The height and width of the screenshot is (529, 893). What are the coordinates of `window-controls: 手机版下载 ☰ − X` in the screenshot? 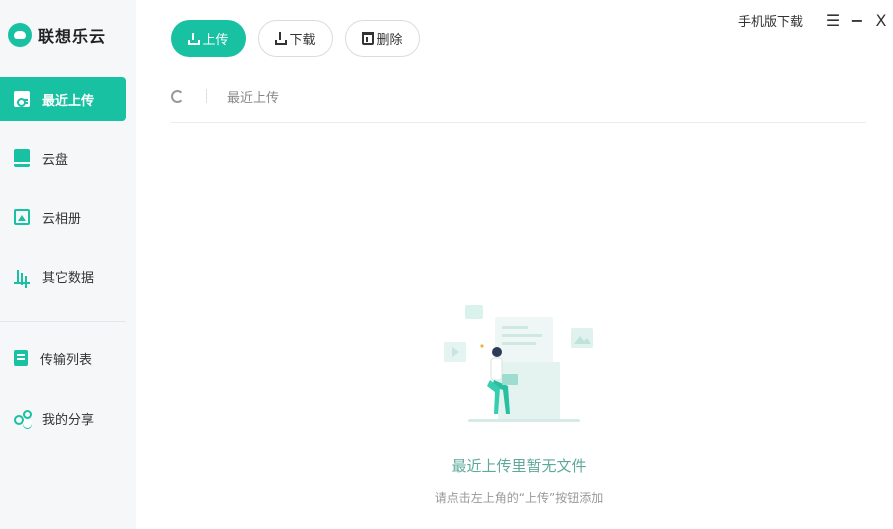 It's located at (815, 20).